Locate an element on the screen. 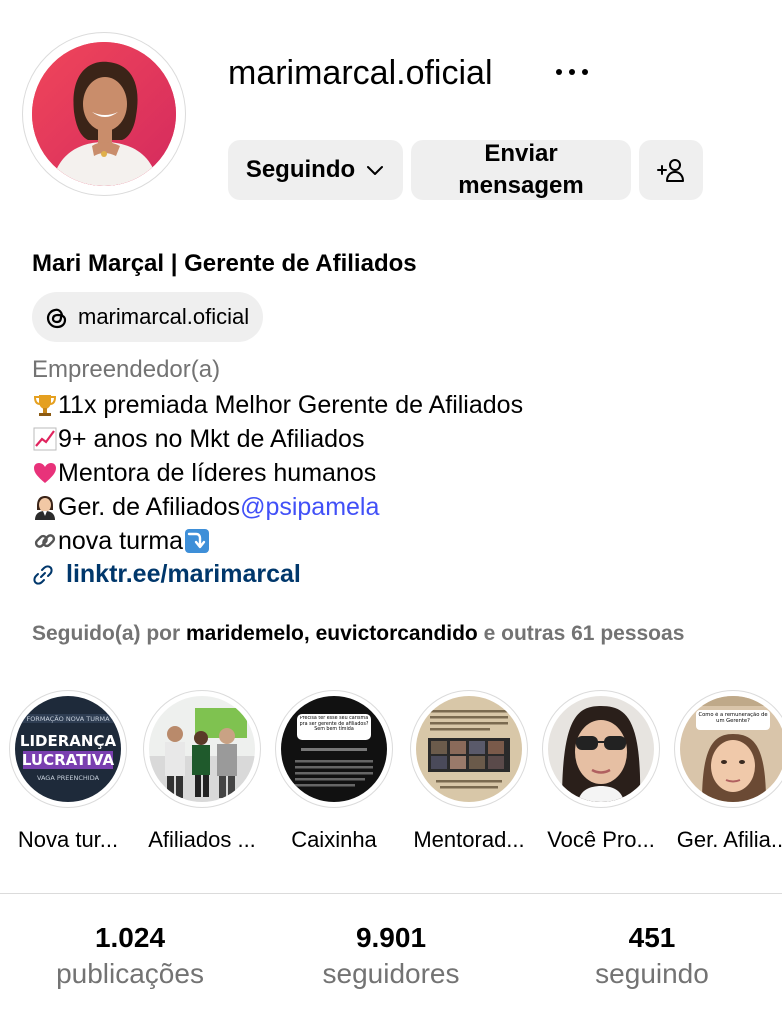 The image size is (782, 1016). followed-by-prefix: Seguido(a) por is located at coordinates (109, 633).